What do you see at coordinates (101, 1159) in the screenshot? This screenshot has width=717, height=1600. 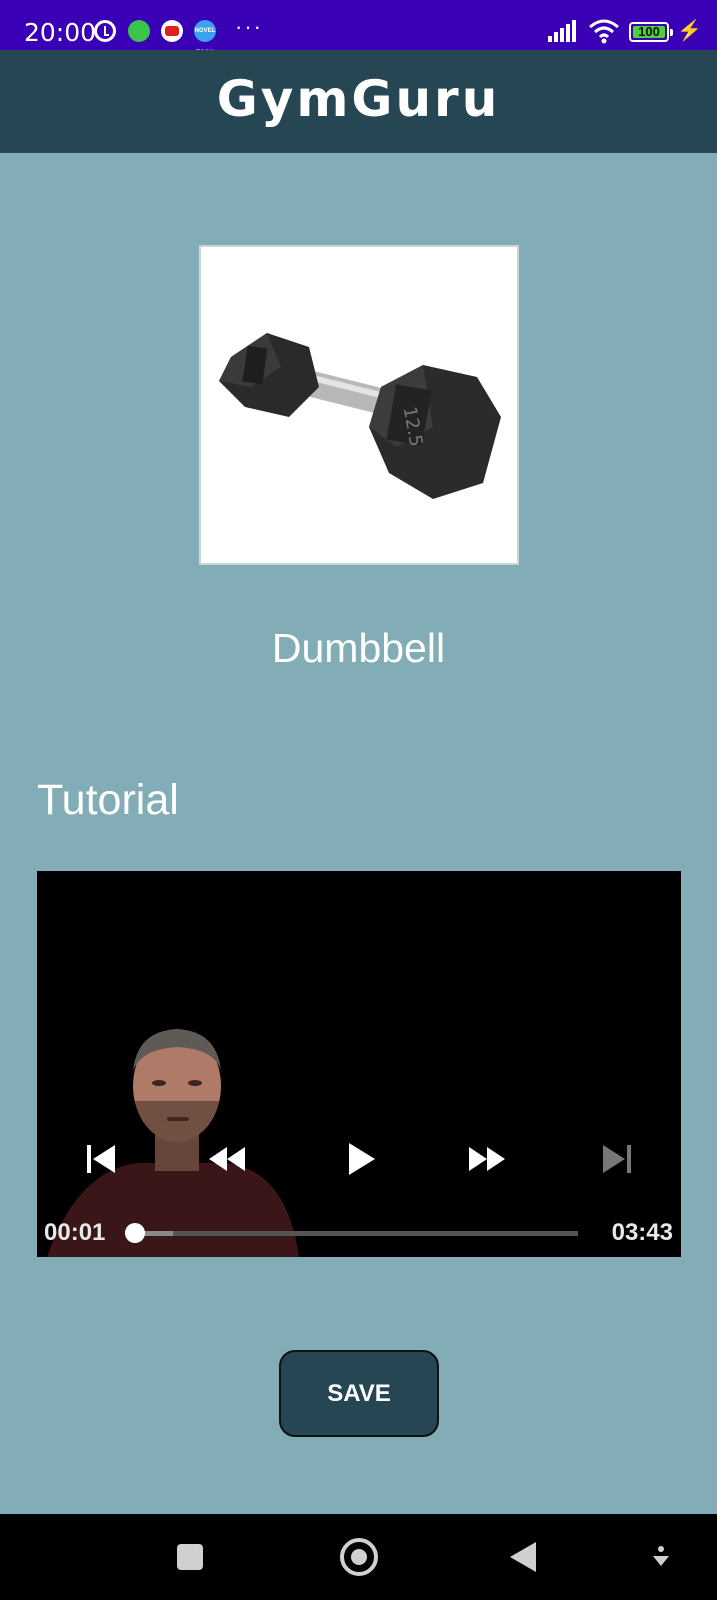 I see `skip-previous-icon` at bounding box center [101, 1159].